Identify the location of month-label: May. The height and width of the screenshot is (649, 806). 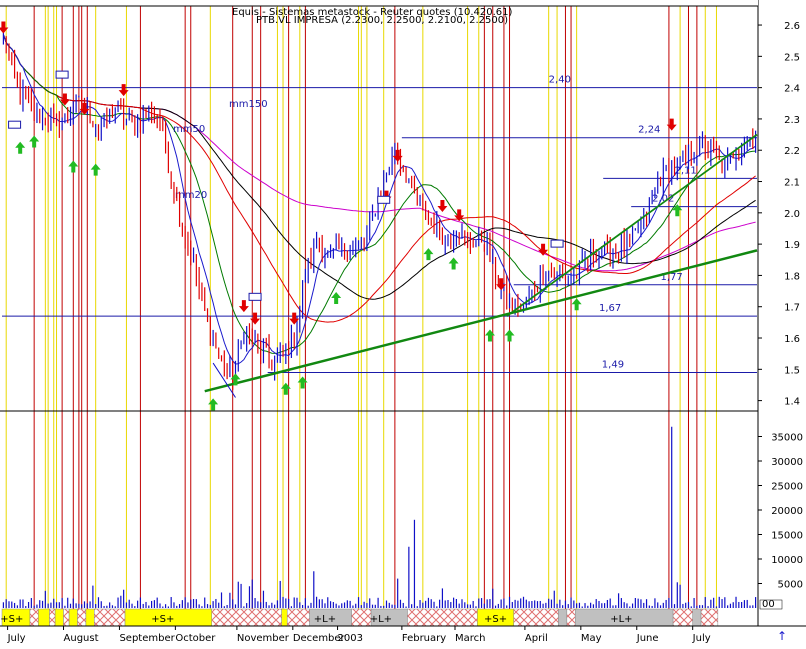
(591, 638).